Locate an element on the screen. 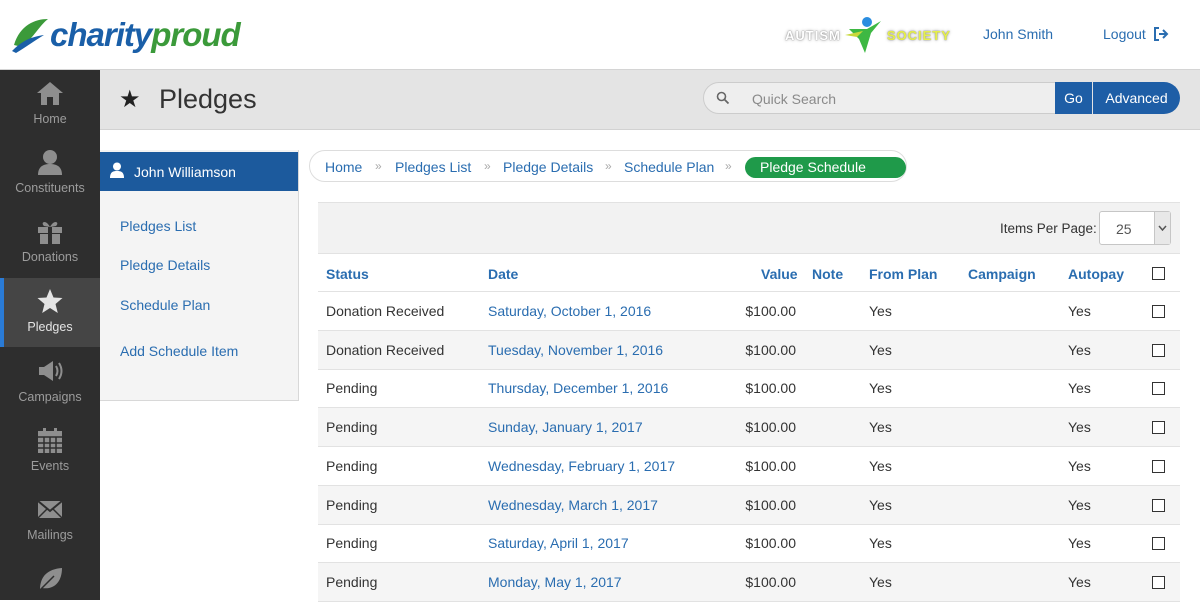  star-icon is located at coordinates (50, 301).